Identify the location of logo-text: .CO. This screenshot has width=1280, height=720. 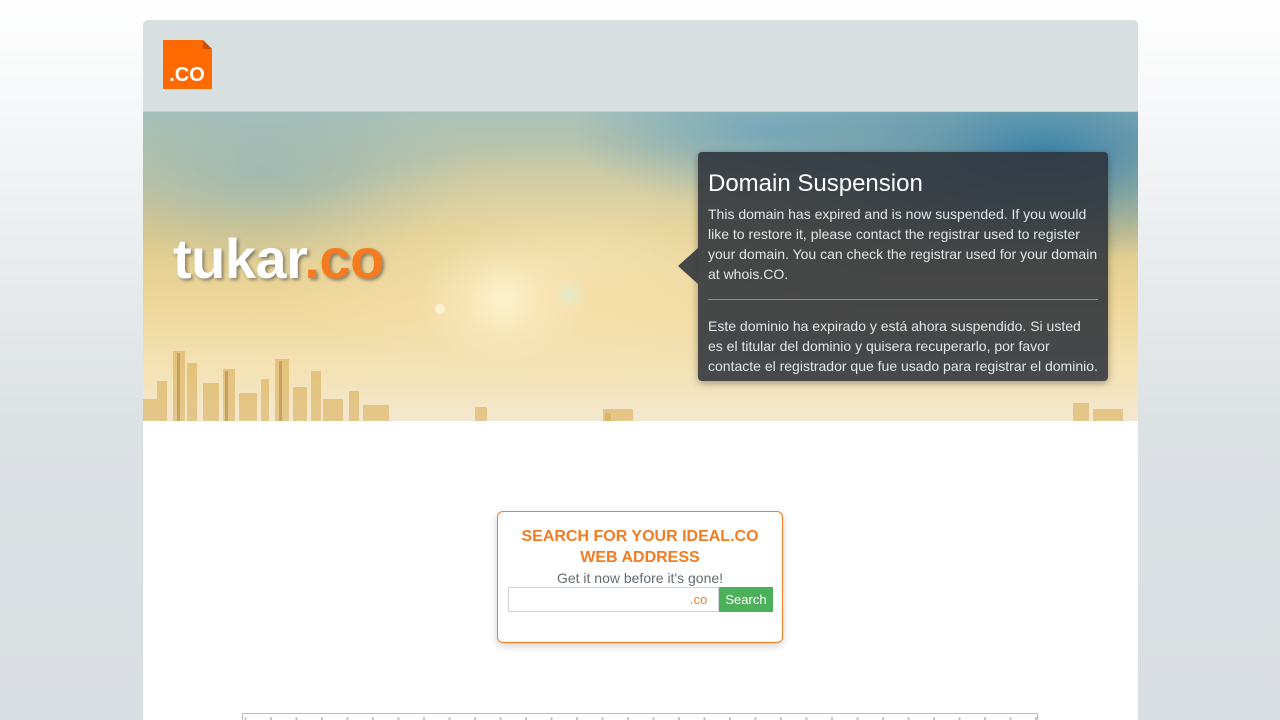
(187, 75).